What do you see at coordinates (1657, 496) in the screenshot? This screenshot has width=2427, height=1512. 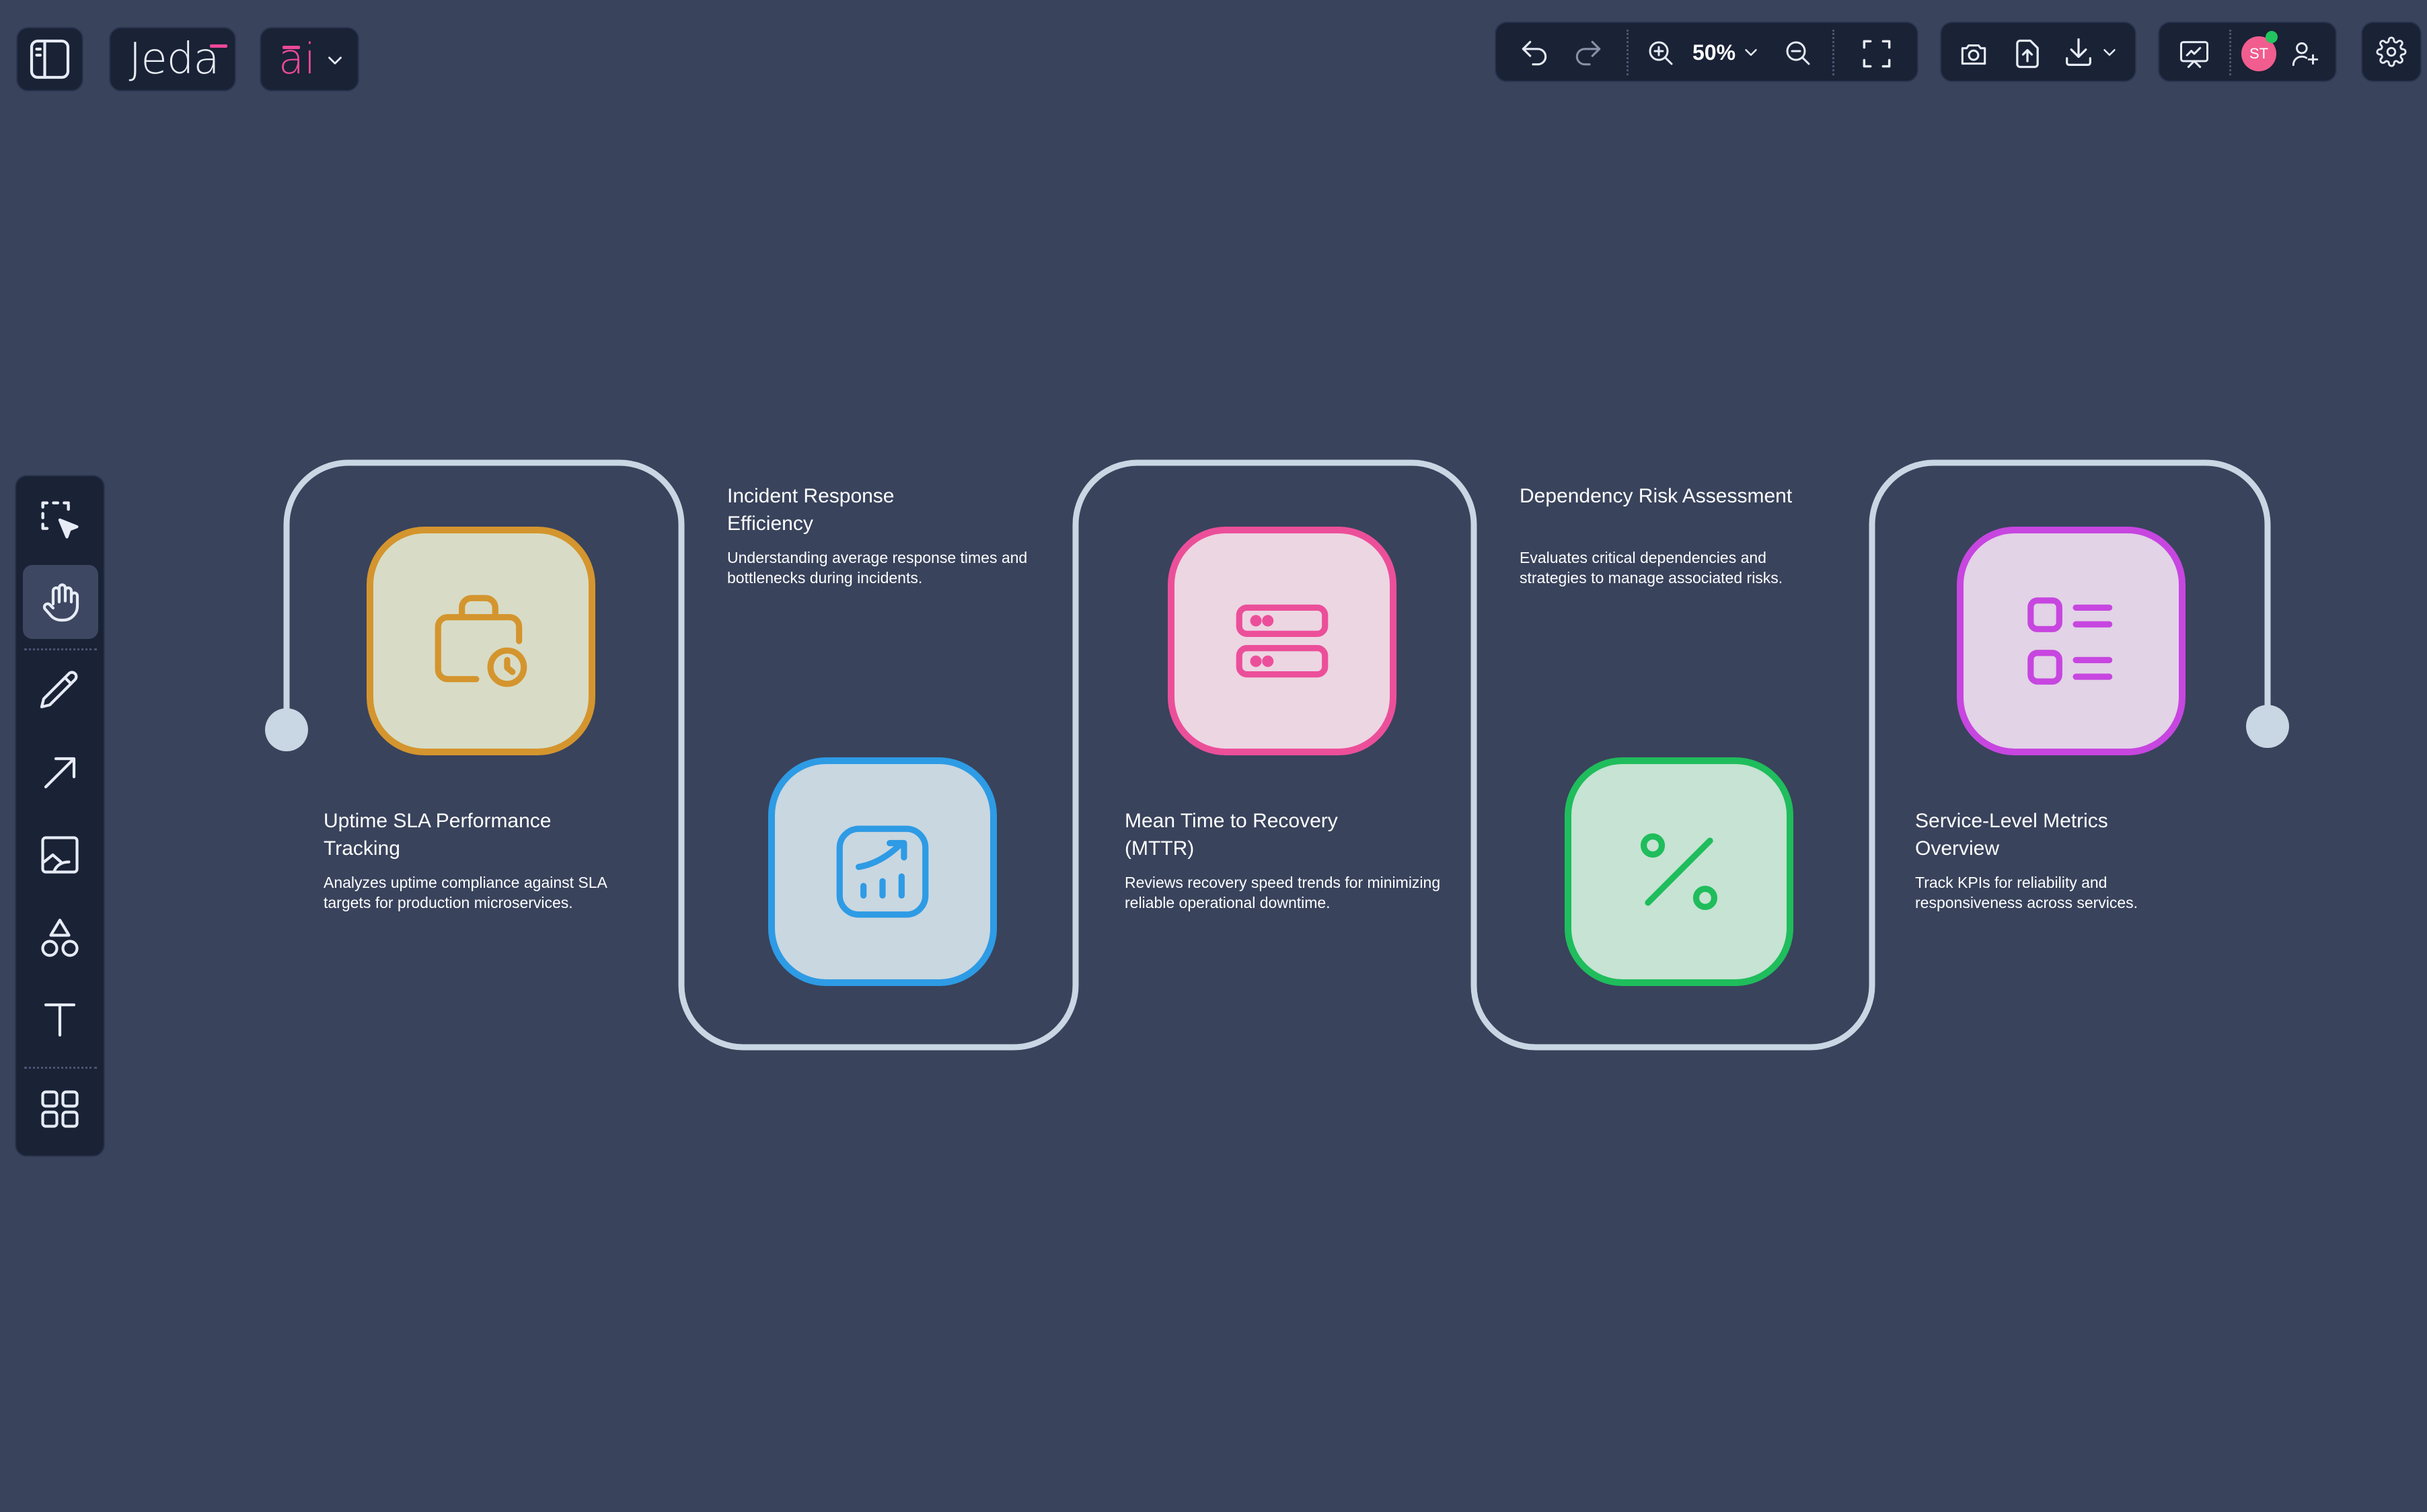 I see `step-4-title: Dependency Risk Assessment` at bounding box center [1657, 496].